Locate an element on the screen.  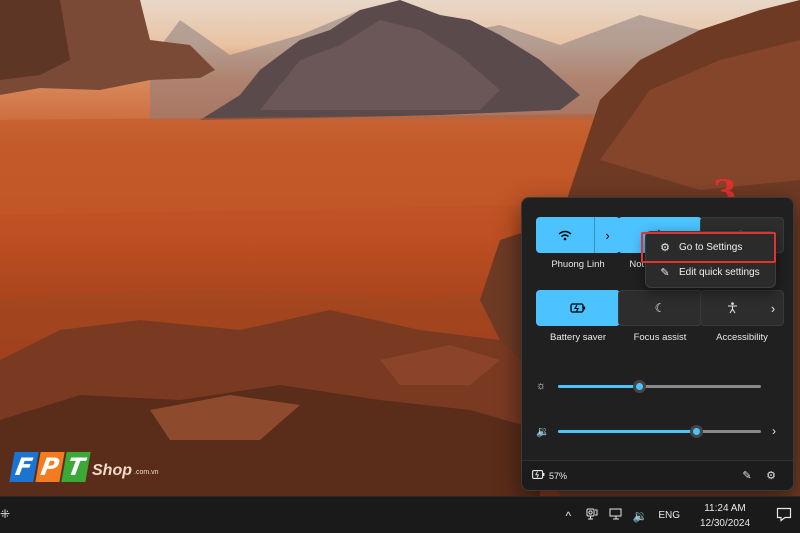
accessibility-tile: › Accessibility is located at coordinates (742, 316).